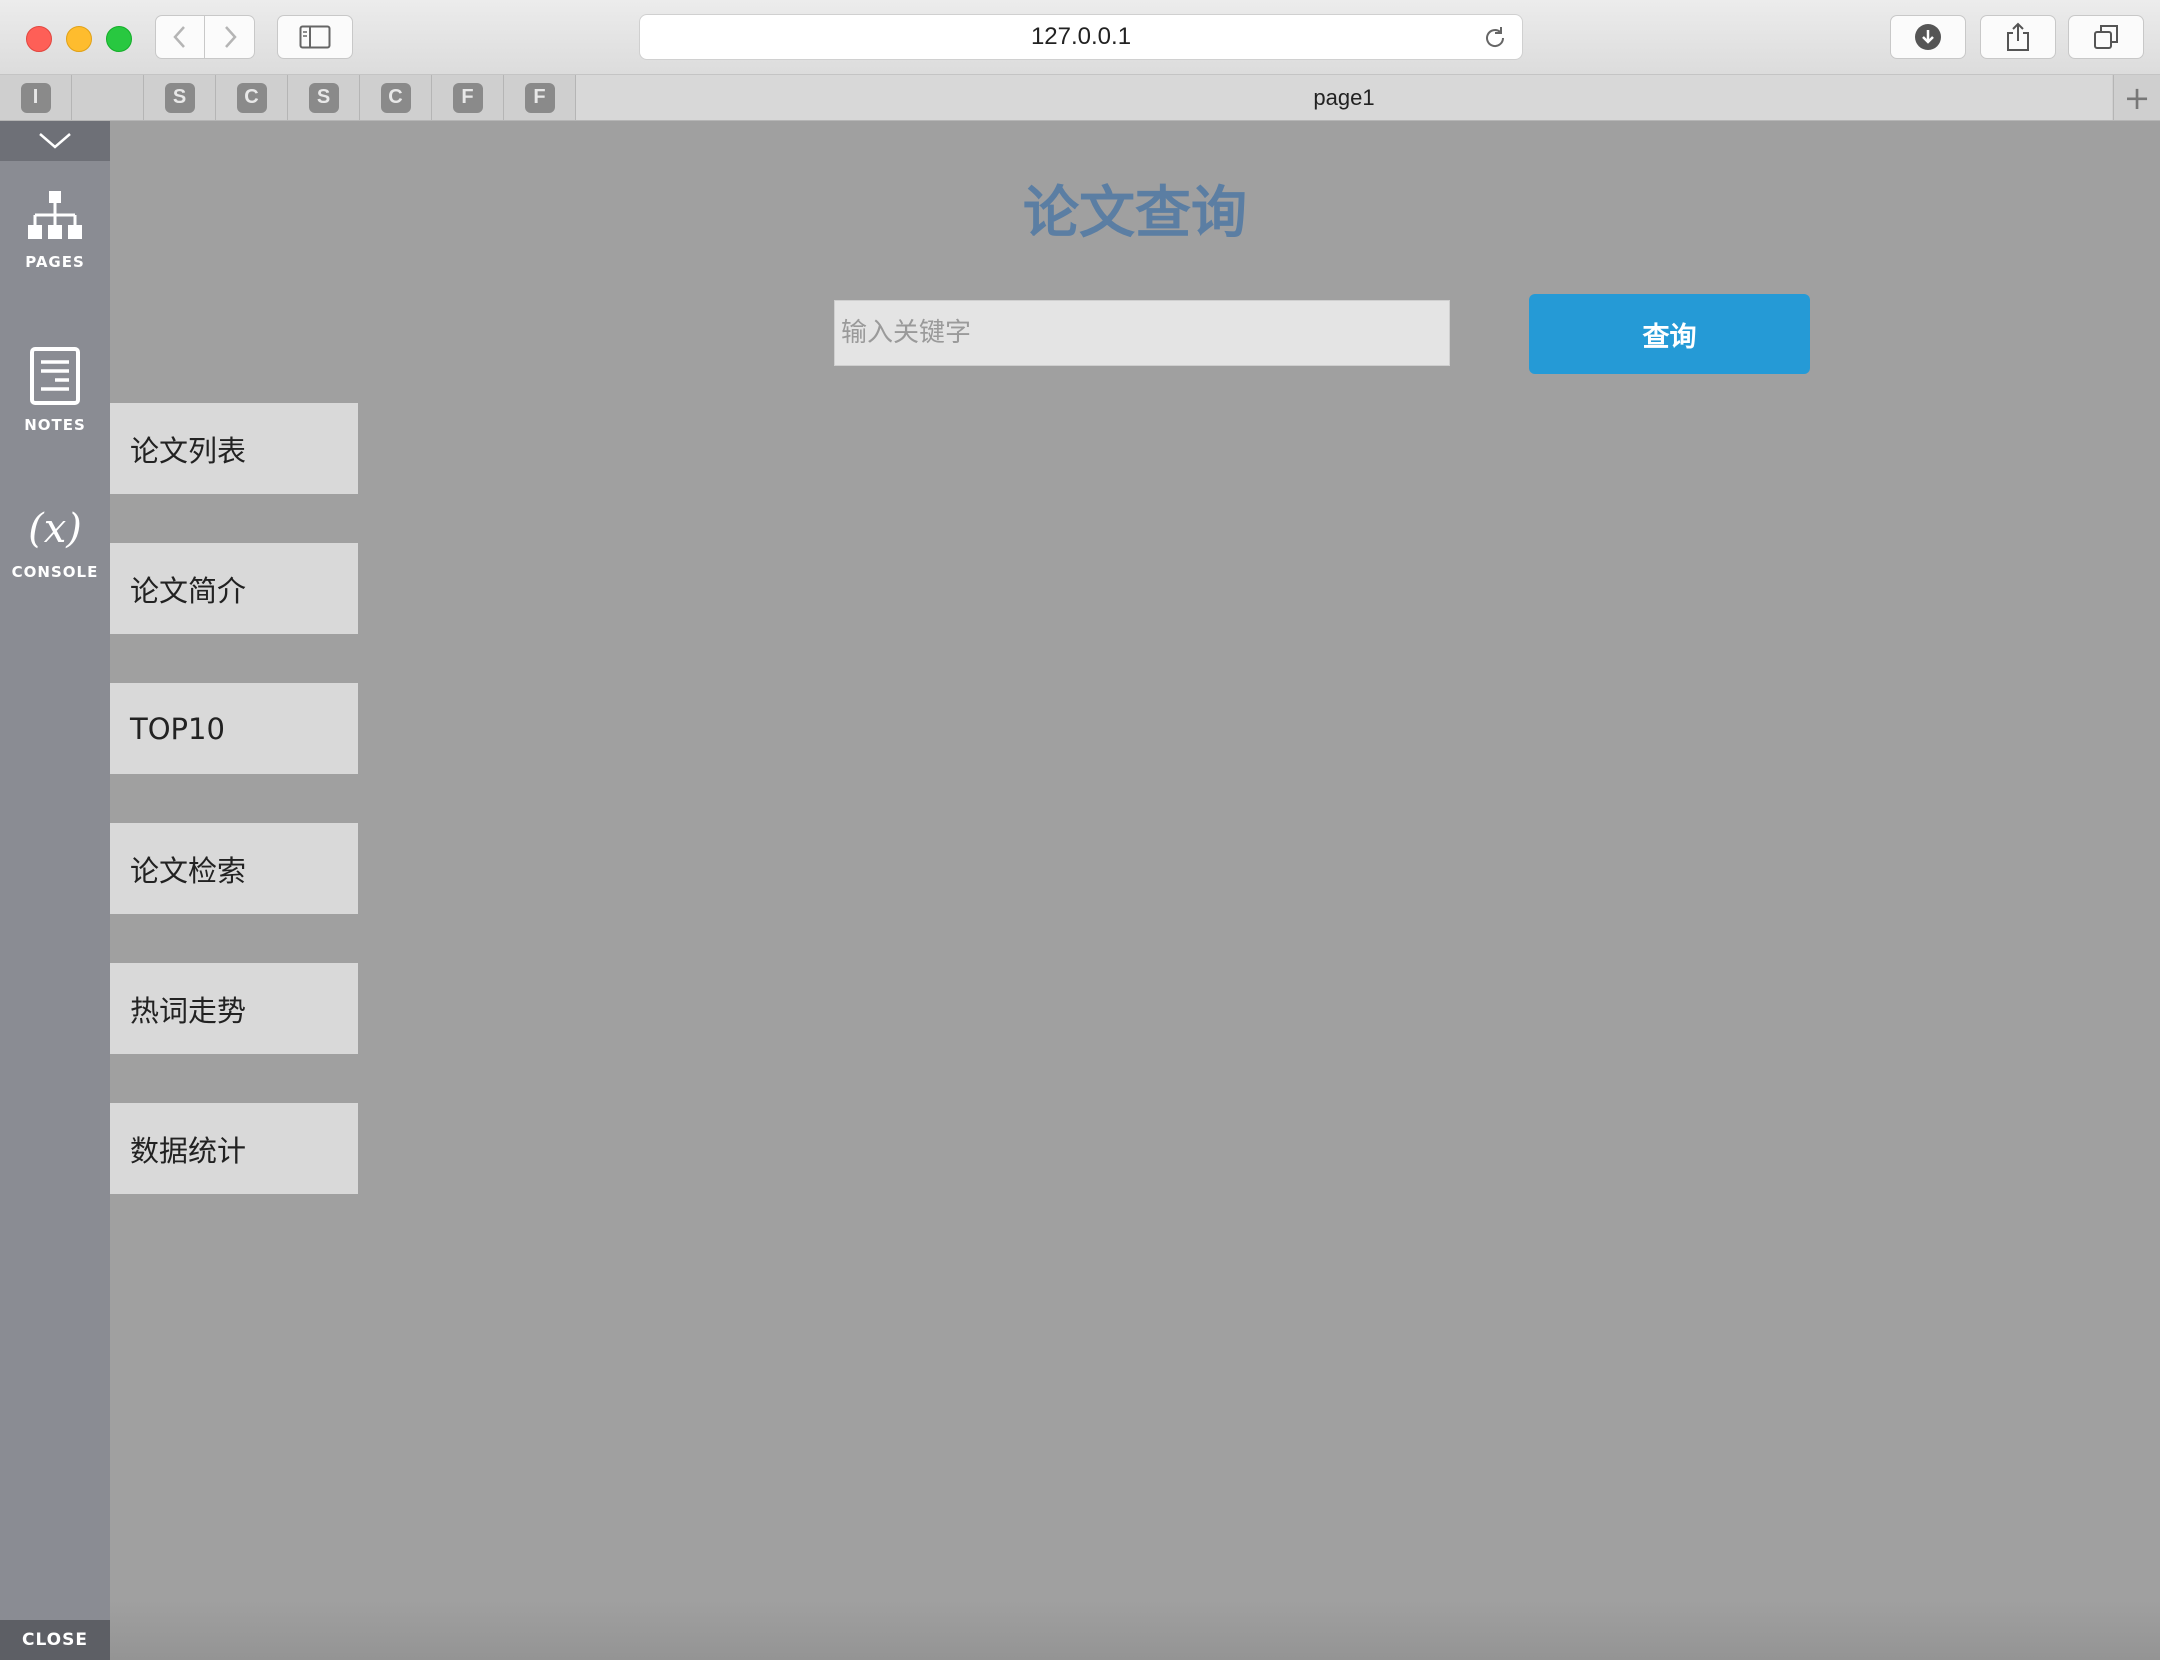 The height and width of the screenshot is (1660, 2160). What do you see at coordinates (234, 868) in the screenshot?
I see `menu-item-paper-search: 论文检索` at bounding box center [234, 868].